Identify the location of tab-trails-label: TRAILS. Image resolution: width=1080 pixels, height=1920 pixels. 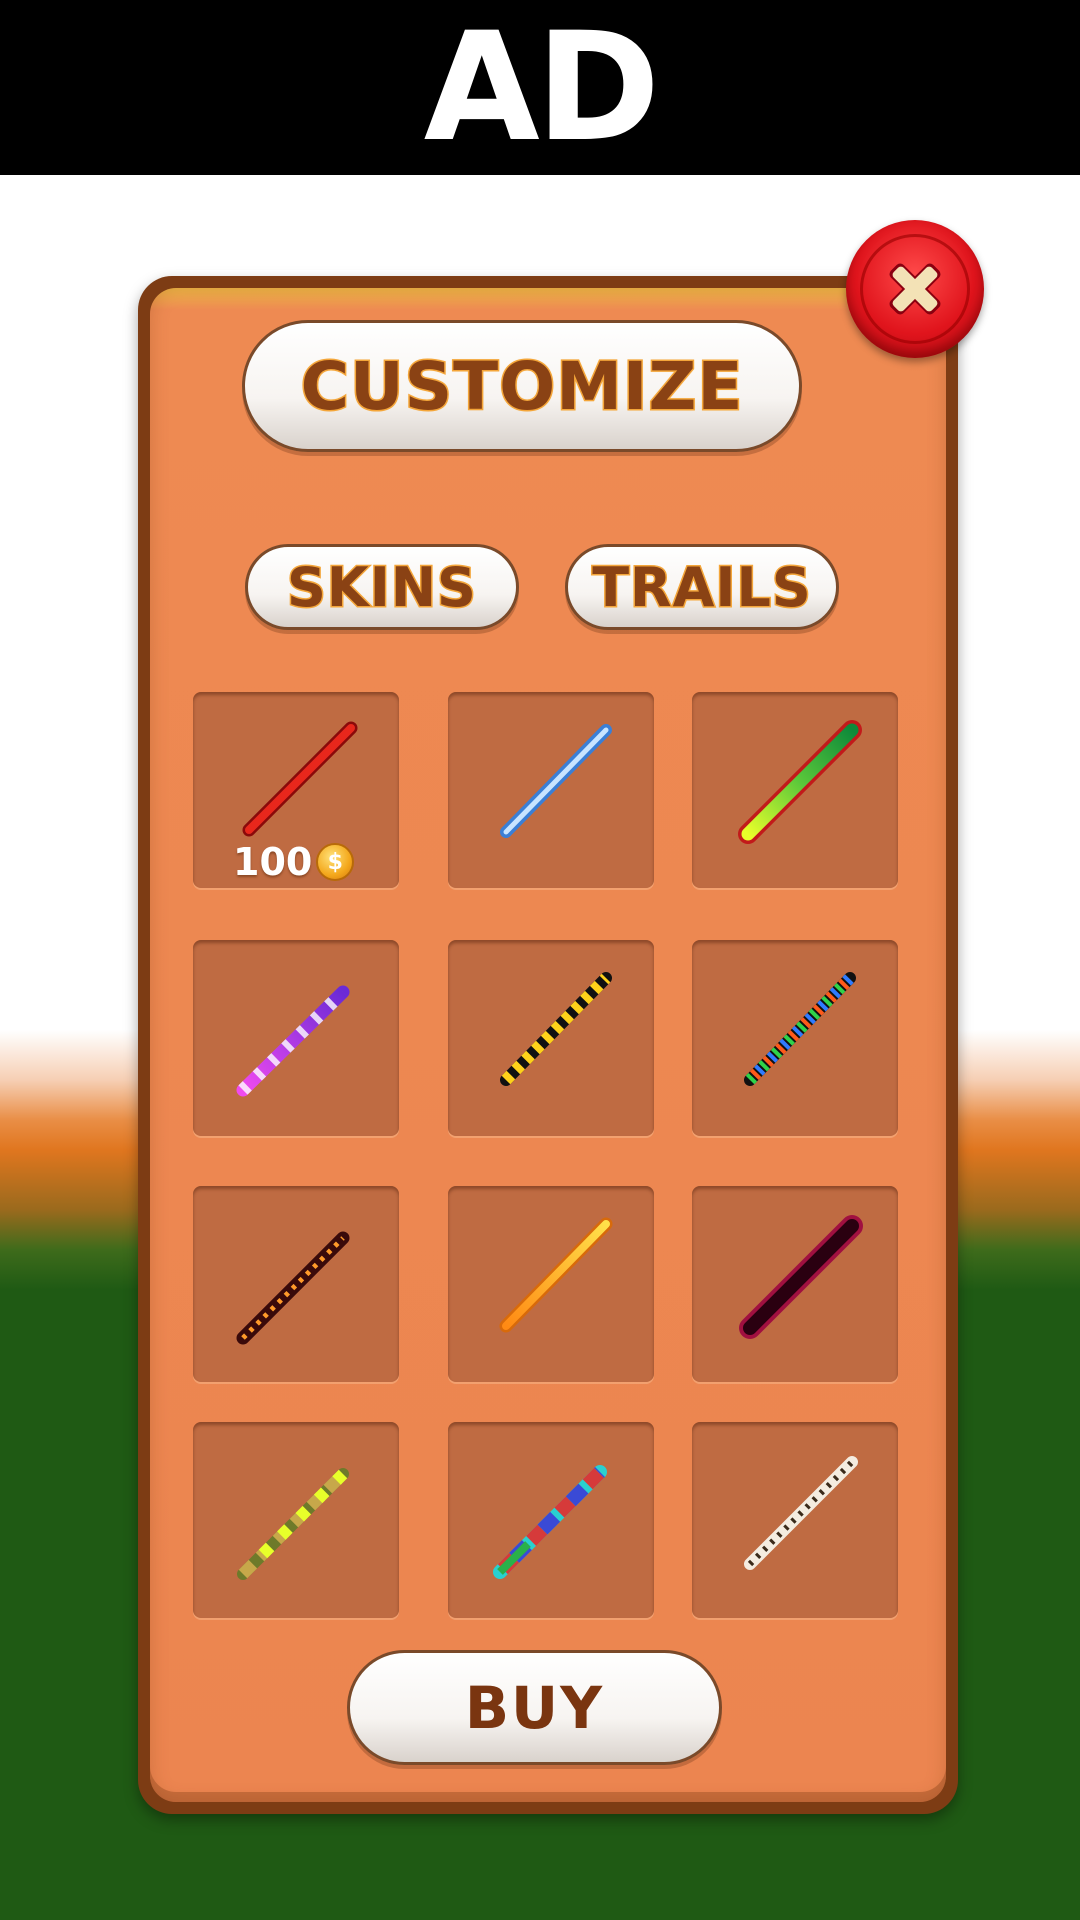
(702, 587).